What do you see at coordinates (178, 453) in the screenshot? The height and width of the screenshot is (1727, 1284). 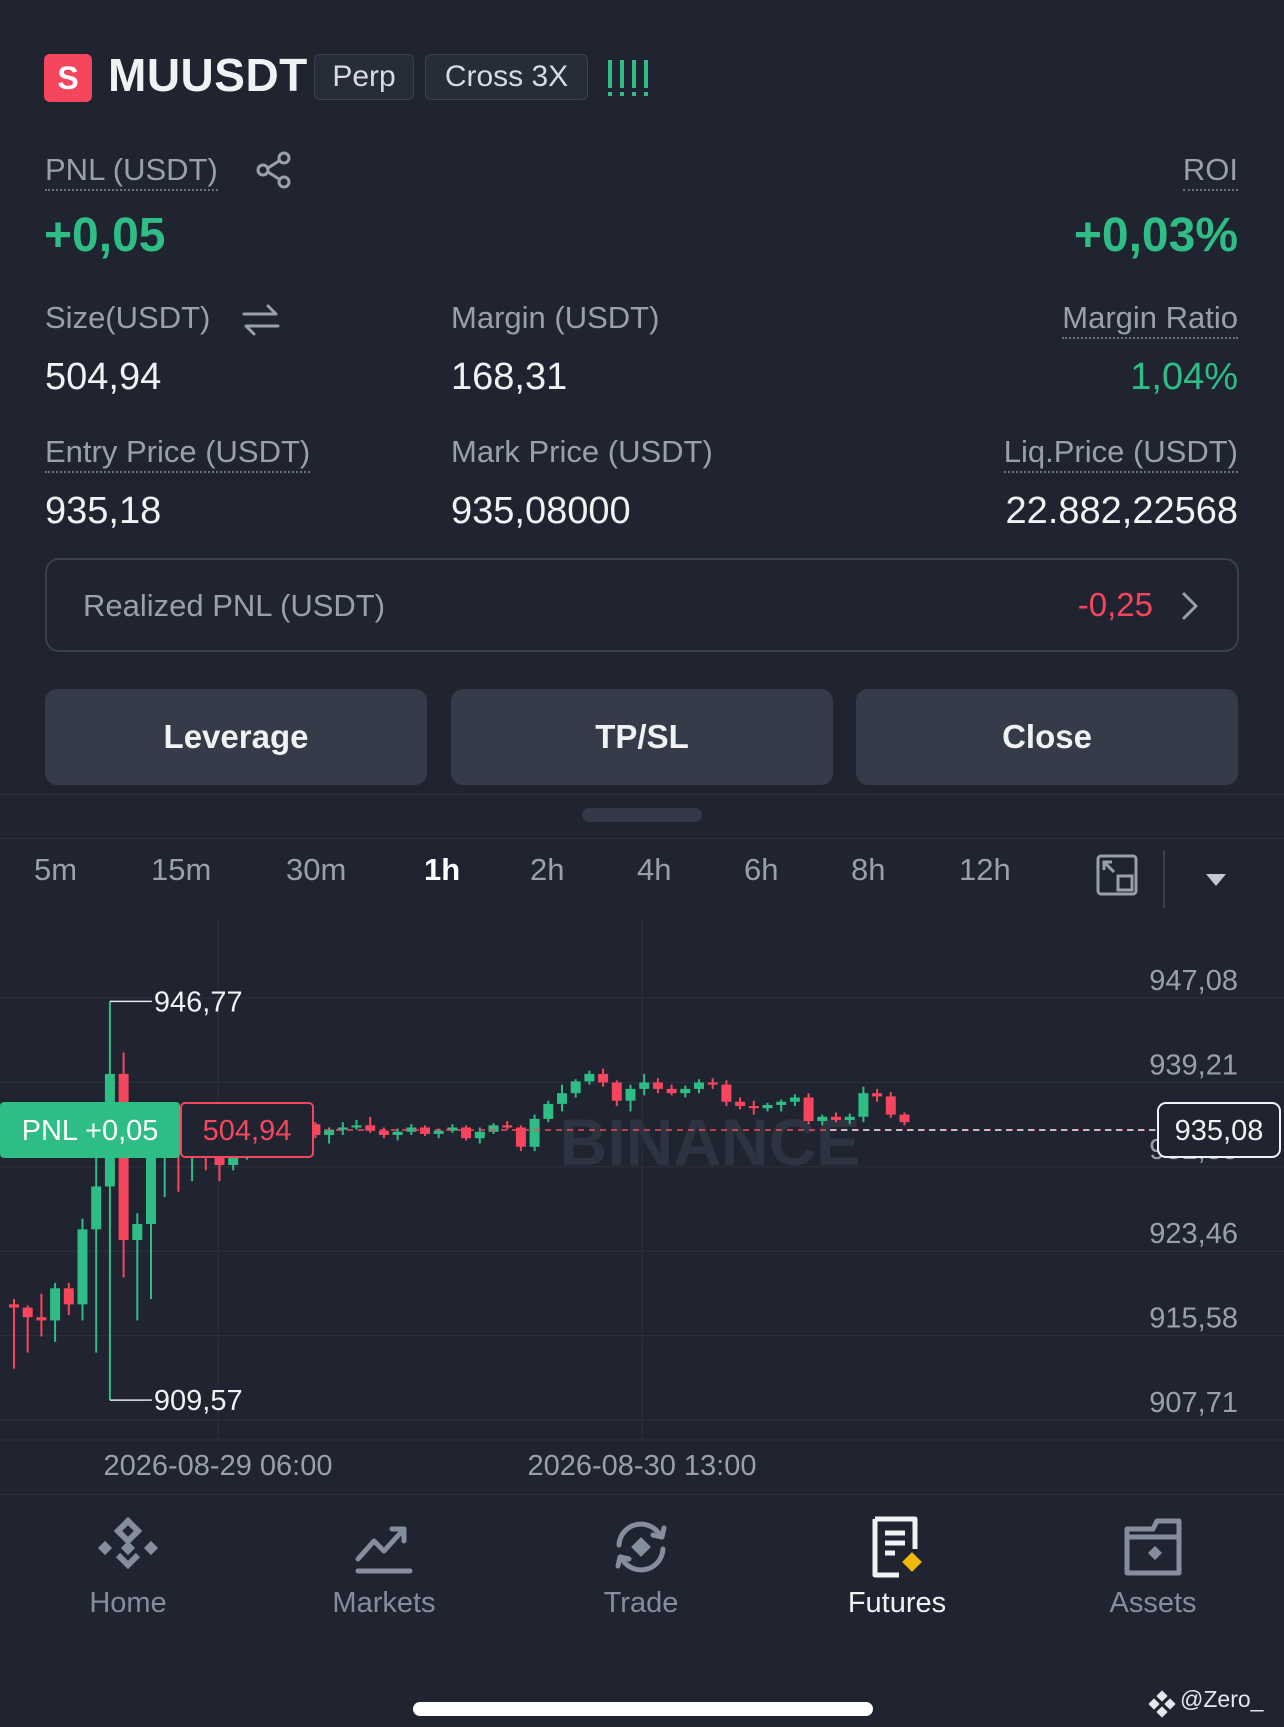 I see `entry-price-label: Entry Price (USDT)` at bounding box center [178, 453].